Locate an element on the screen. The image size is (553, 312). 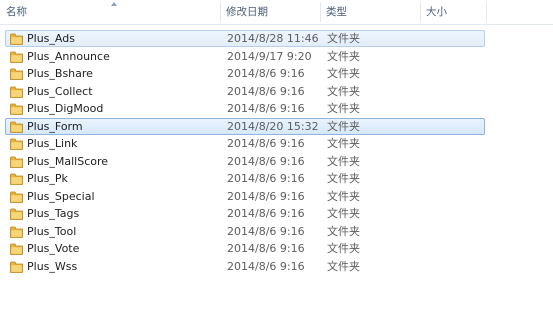
column-divider is located at coordinates (486, 12).